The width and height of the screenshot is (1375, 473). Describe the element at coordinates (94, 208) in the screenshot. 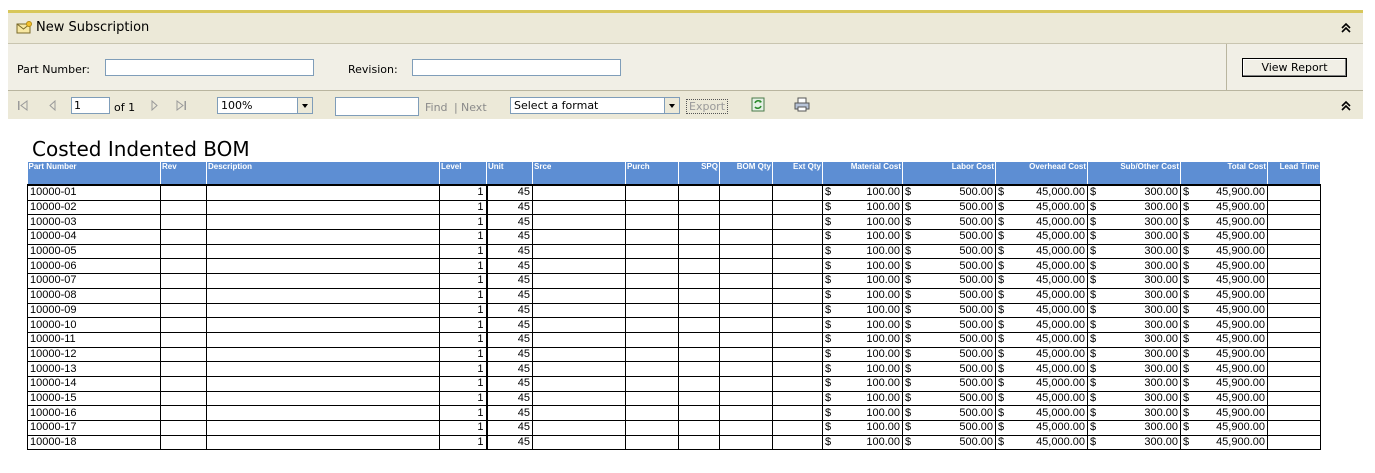

I see `part-cell: 10000-02` at that location.